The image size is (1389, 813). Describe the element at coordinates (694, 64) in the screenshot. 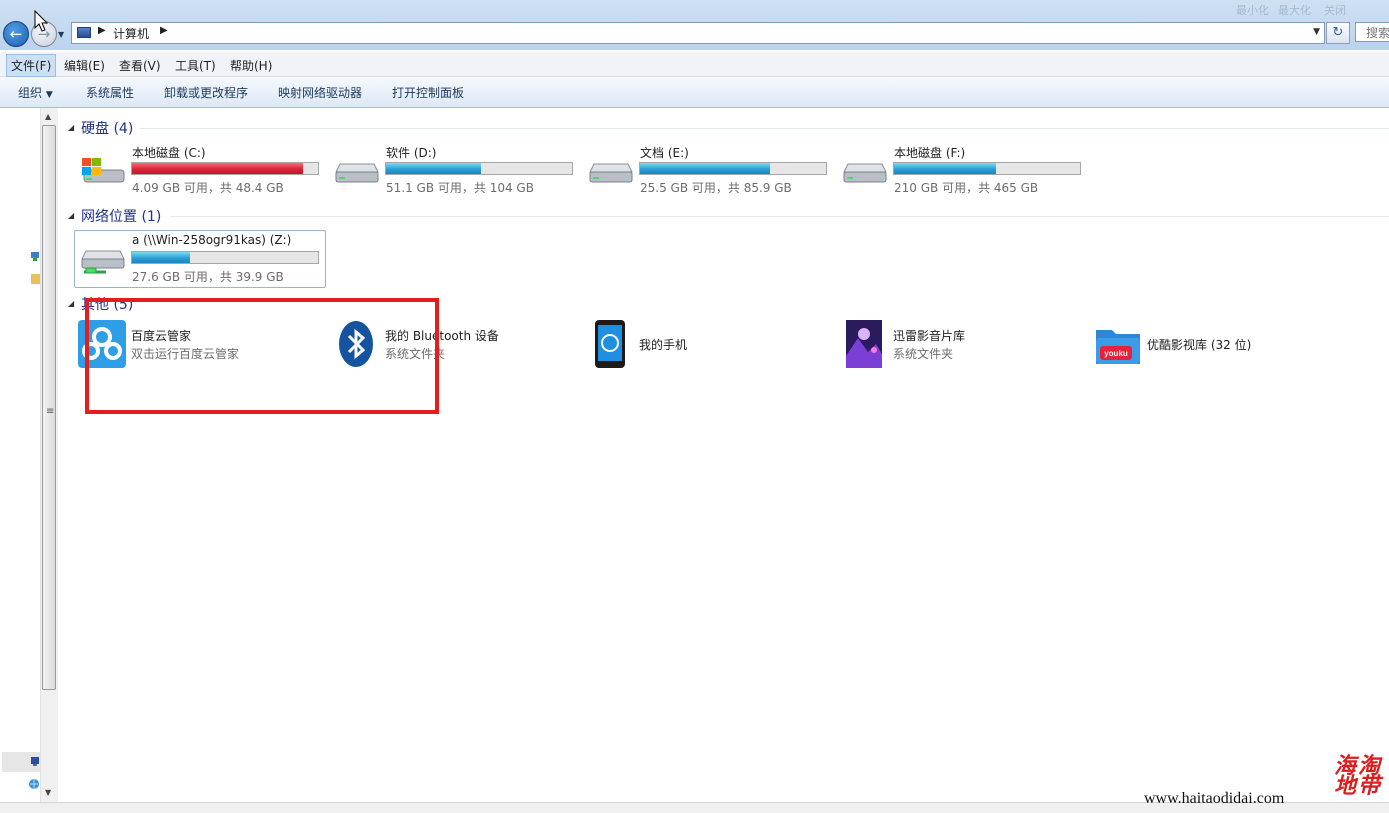

I see `menu-bar: 文件(F) 编辑(E) 查看(V) 工具(T) 帮助(H)` at that location.